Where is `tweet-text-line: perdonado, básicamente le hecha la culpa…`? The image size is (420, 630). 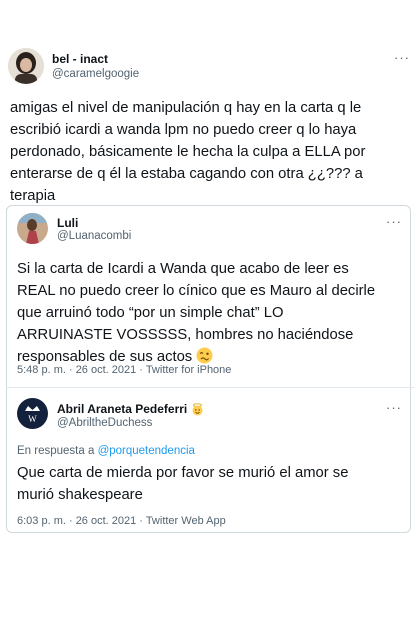 tweet-text-line: perdonado, básicamente le hecha la culpa… is located at coordinates (188, 152).